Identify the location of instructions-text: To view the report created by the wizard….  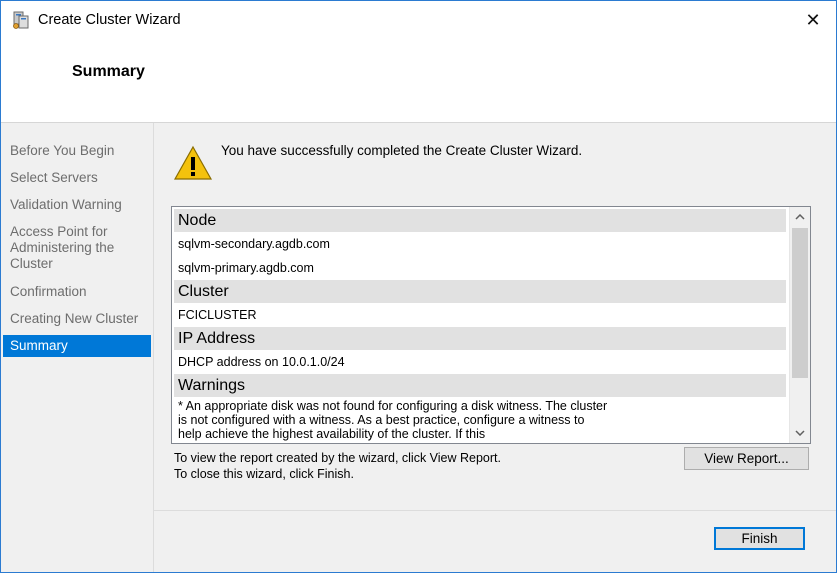
(337, 466).